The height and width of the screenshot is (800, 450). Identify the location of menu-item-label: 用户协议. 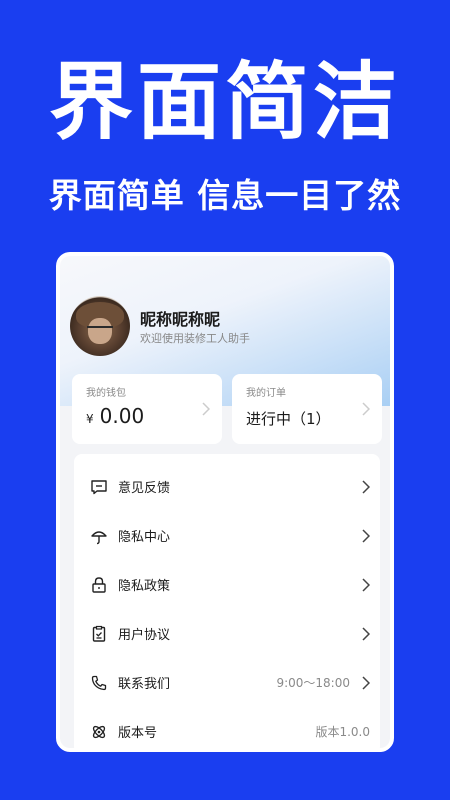
(144, 635).